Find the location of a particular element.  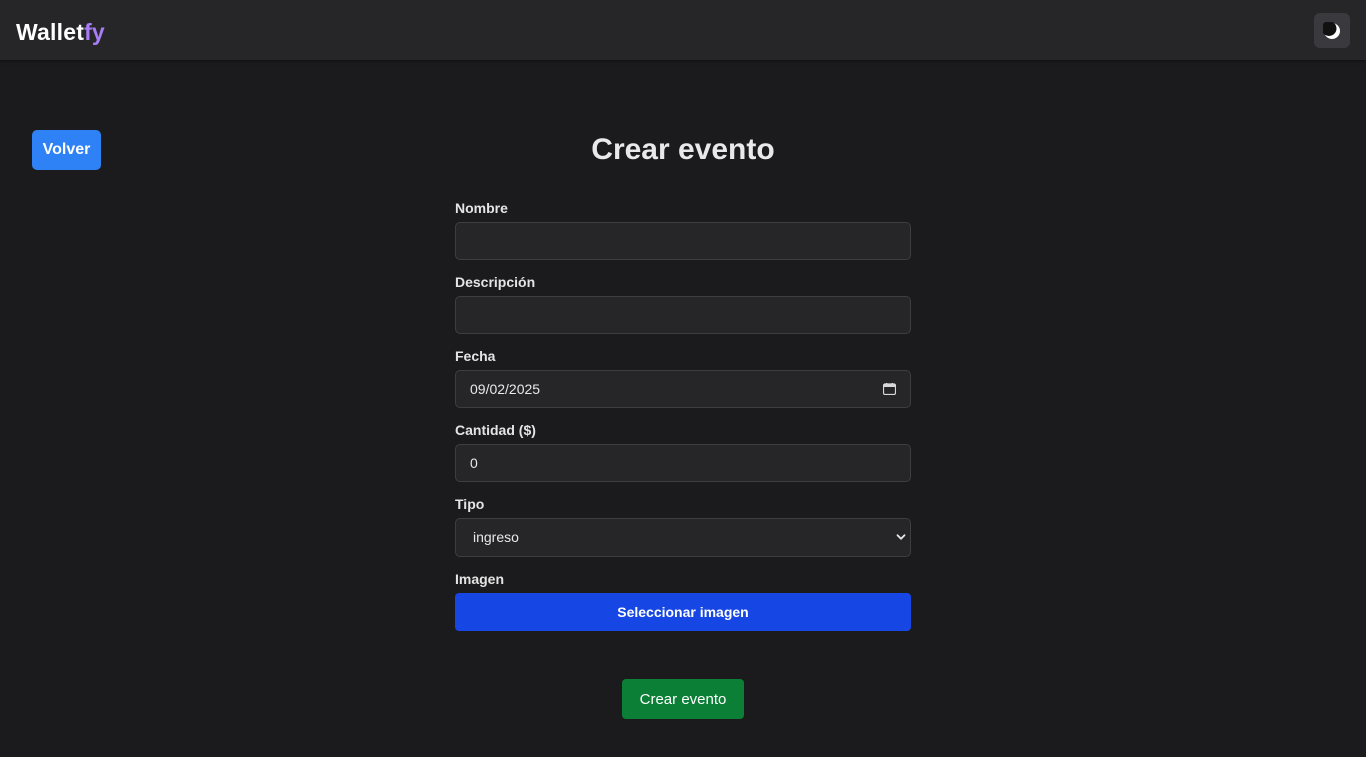

cantidad-label: Cantidad ($) is located at coordinates (495, 430).